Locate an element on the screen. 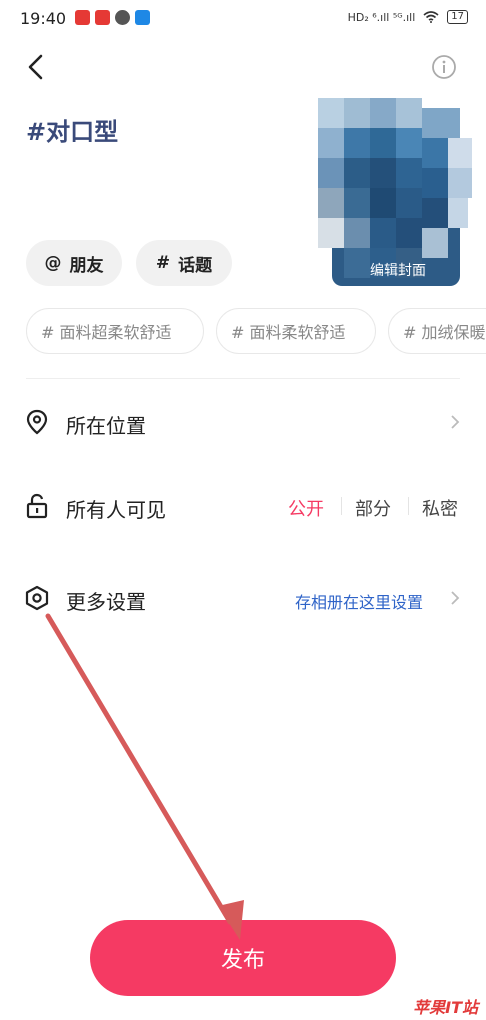 The image size is (486, 1020). mention-friend-chip: @ 朋友 is located at coordinates (74, 263).